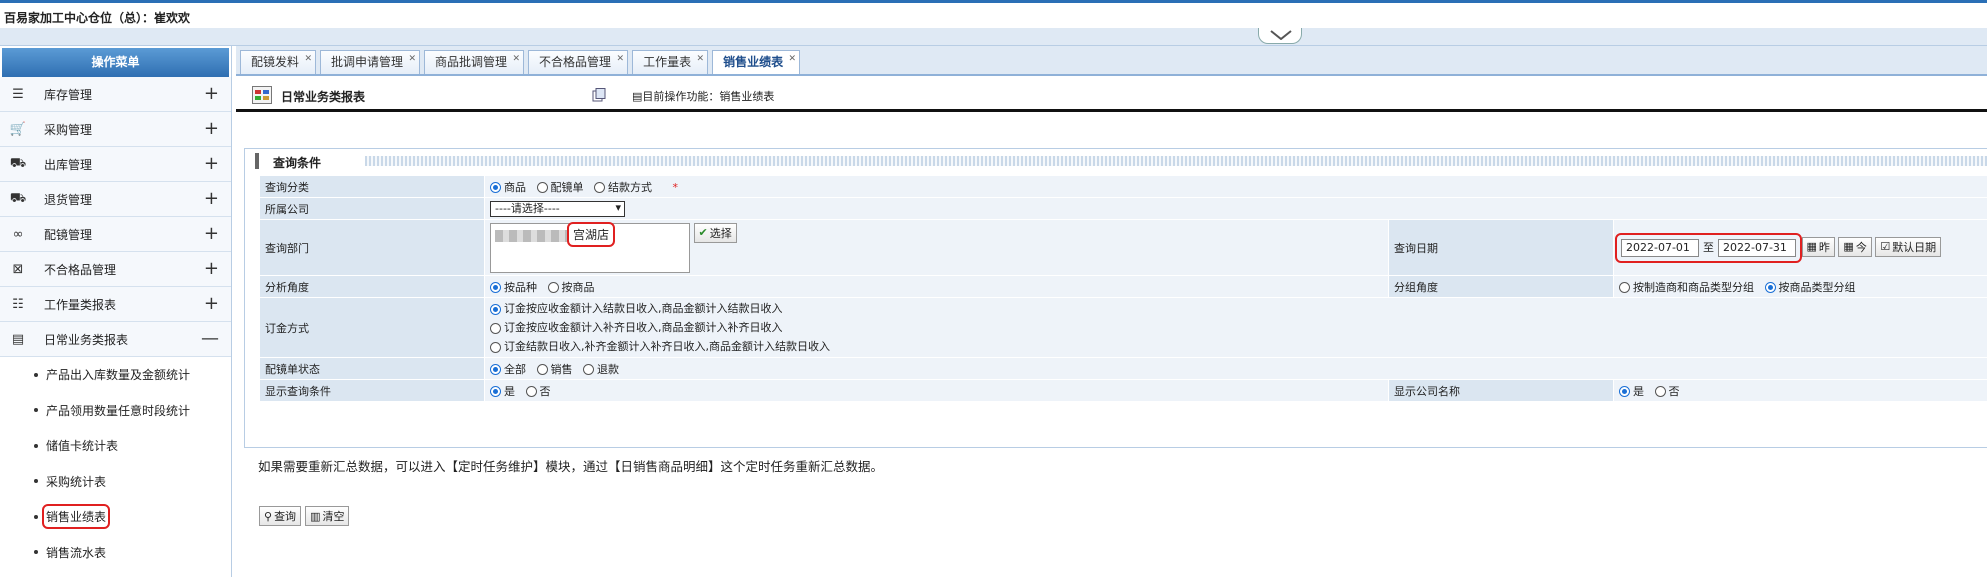 Image resolution: width=1987 pixels, height=577 pixels. Describe the element at coordinates (1660, 247) in the screenshot. I see `date-from-input: 2022-07-01` at that location.